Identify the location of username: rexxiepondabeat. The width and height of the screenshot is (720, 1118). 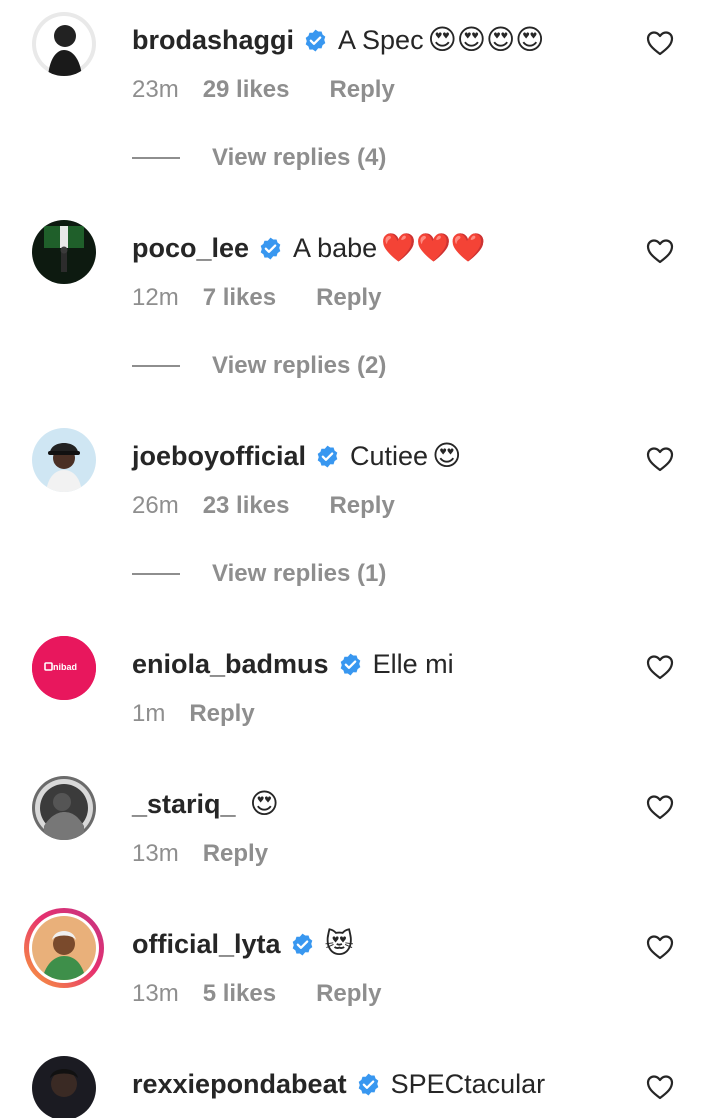
(239, 1084).